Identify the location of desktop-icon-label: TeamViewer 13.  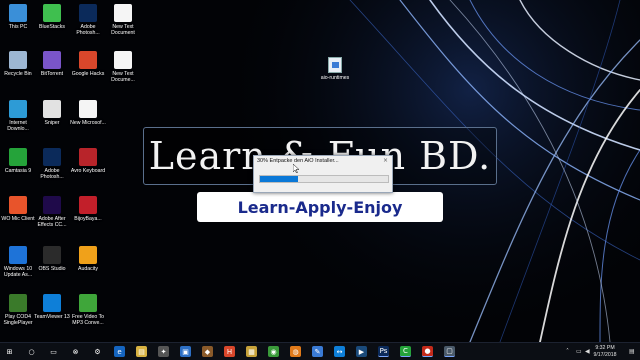
(52, 317).